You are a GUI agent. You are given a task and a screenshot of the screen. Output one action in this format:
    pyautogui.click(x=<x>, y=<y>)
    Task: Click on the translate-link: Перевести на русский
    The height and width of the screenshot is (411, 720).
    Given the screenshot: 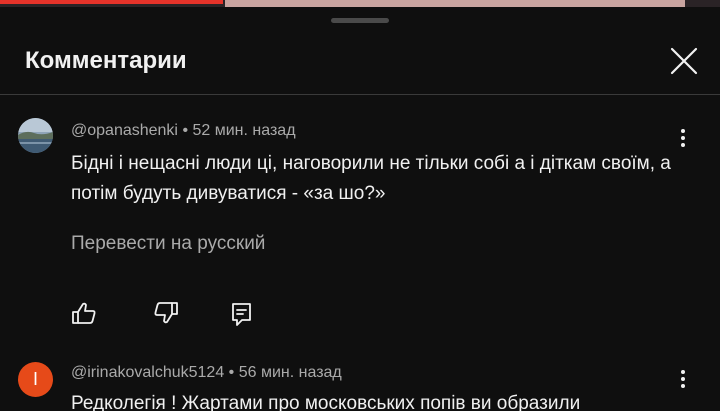 What is the action you would take?
    pyautogui.click(x=168, y=244)
    